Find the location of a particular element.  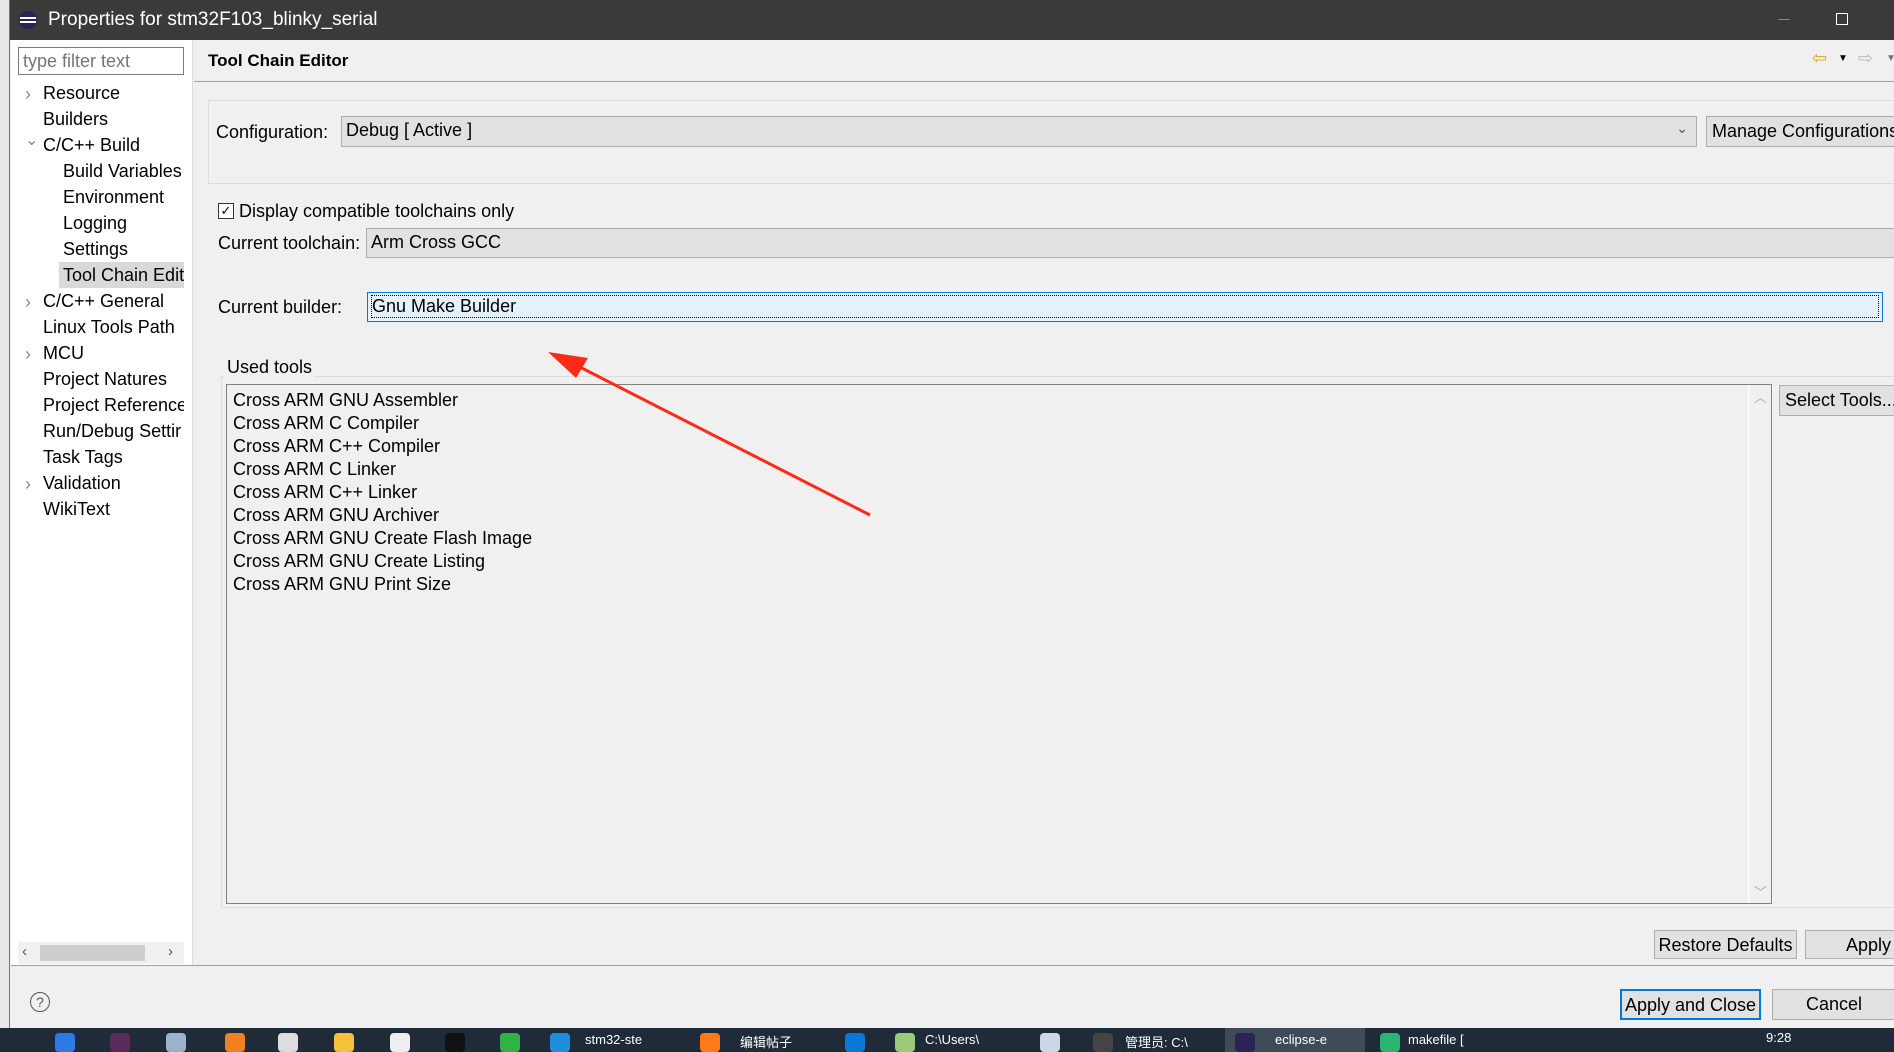

sidebar-item-label: Build Variables is located at coordinates (122, 171).